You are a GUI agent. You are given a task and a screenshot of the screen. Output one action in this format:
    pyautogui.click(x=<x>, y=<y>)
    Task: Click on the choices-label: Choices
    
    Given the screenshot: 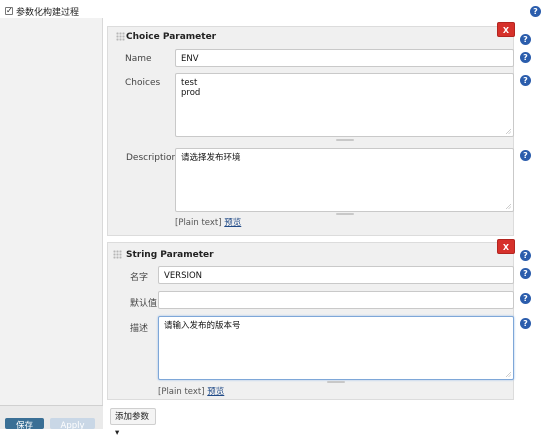 What is the action you would take?
    pyautogui.click(x=143, y=83)
    